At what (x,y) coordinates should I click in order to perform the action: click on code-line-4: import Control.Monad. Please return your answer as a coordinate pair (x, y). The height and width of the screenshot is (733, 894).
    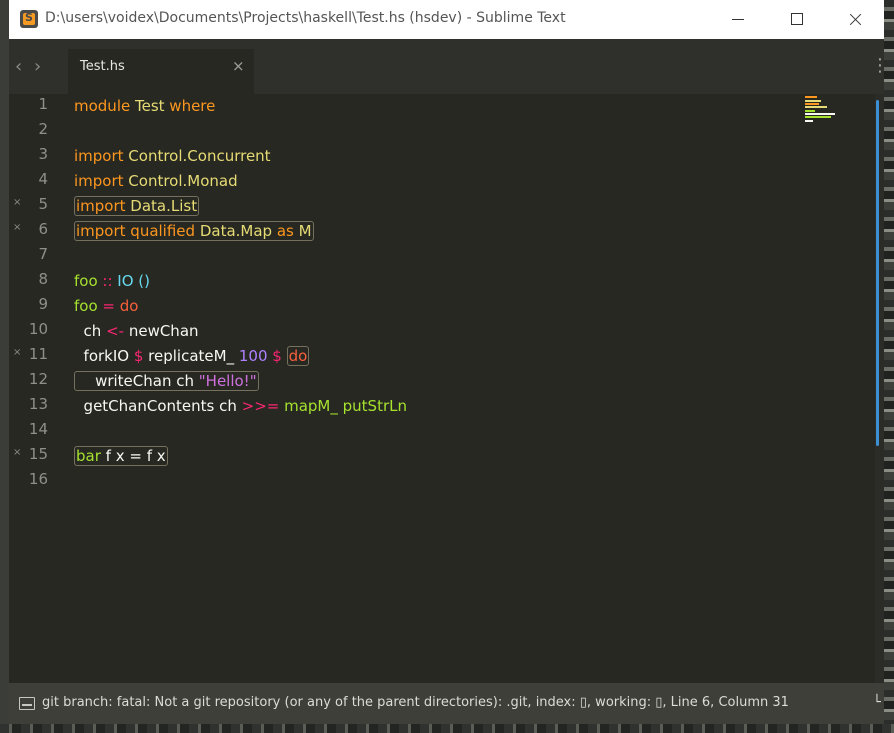
    Looking at the image, I should click on (156, 181).